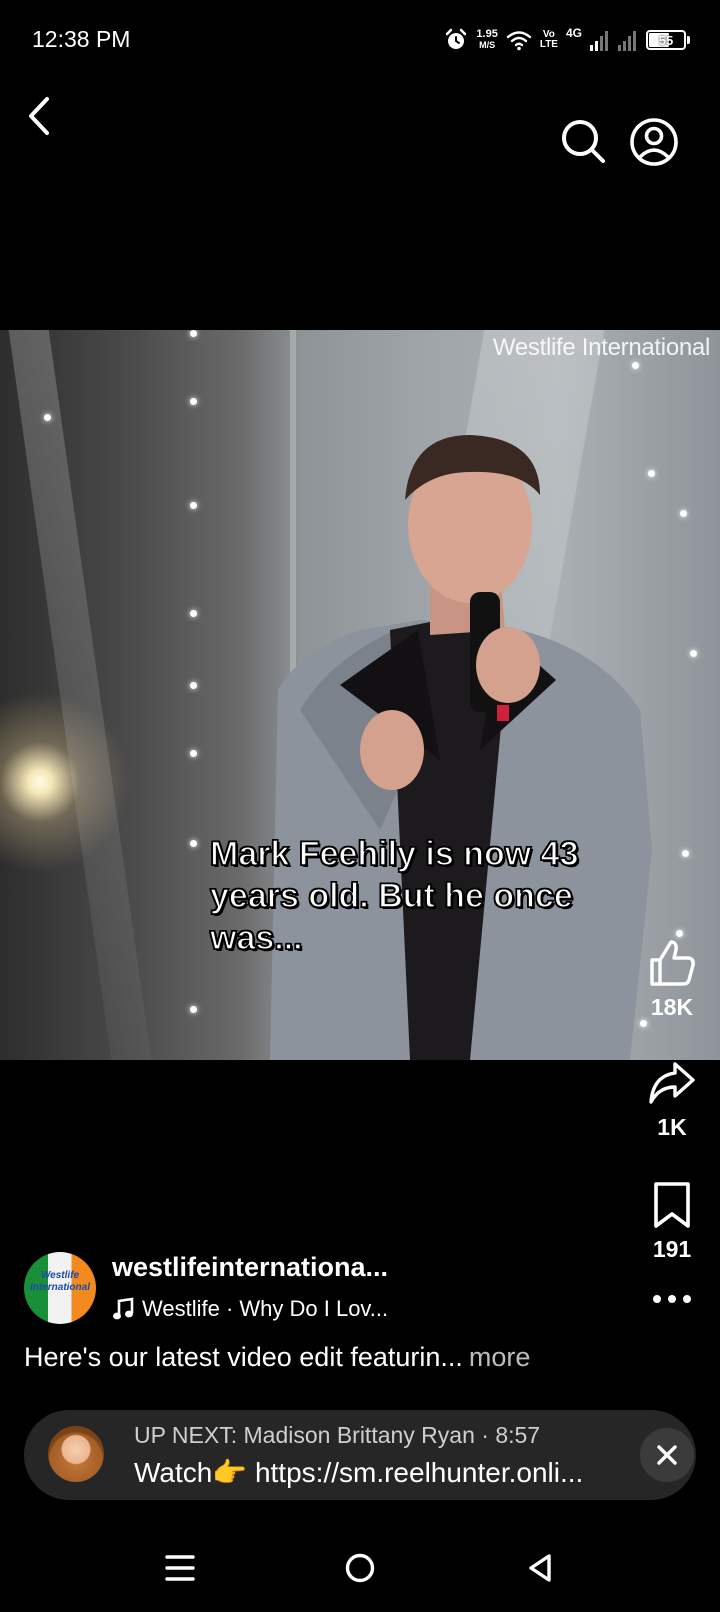  I want to click on battery-level: 55, so click(666, 40).